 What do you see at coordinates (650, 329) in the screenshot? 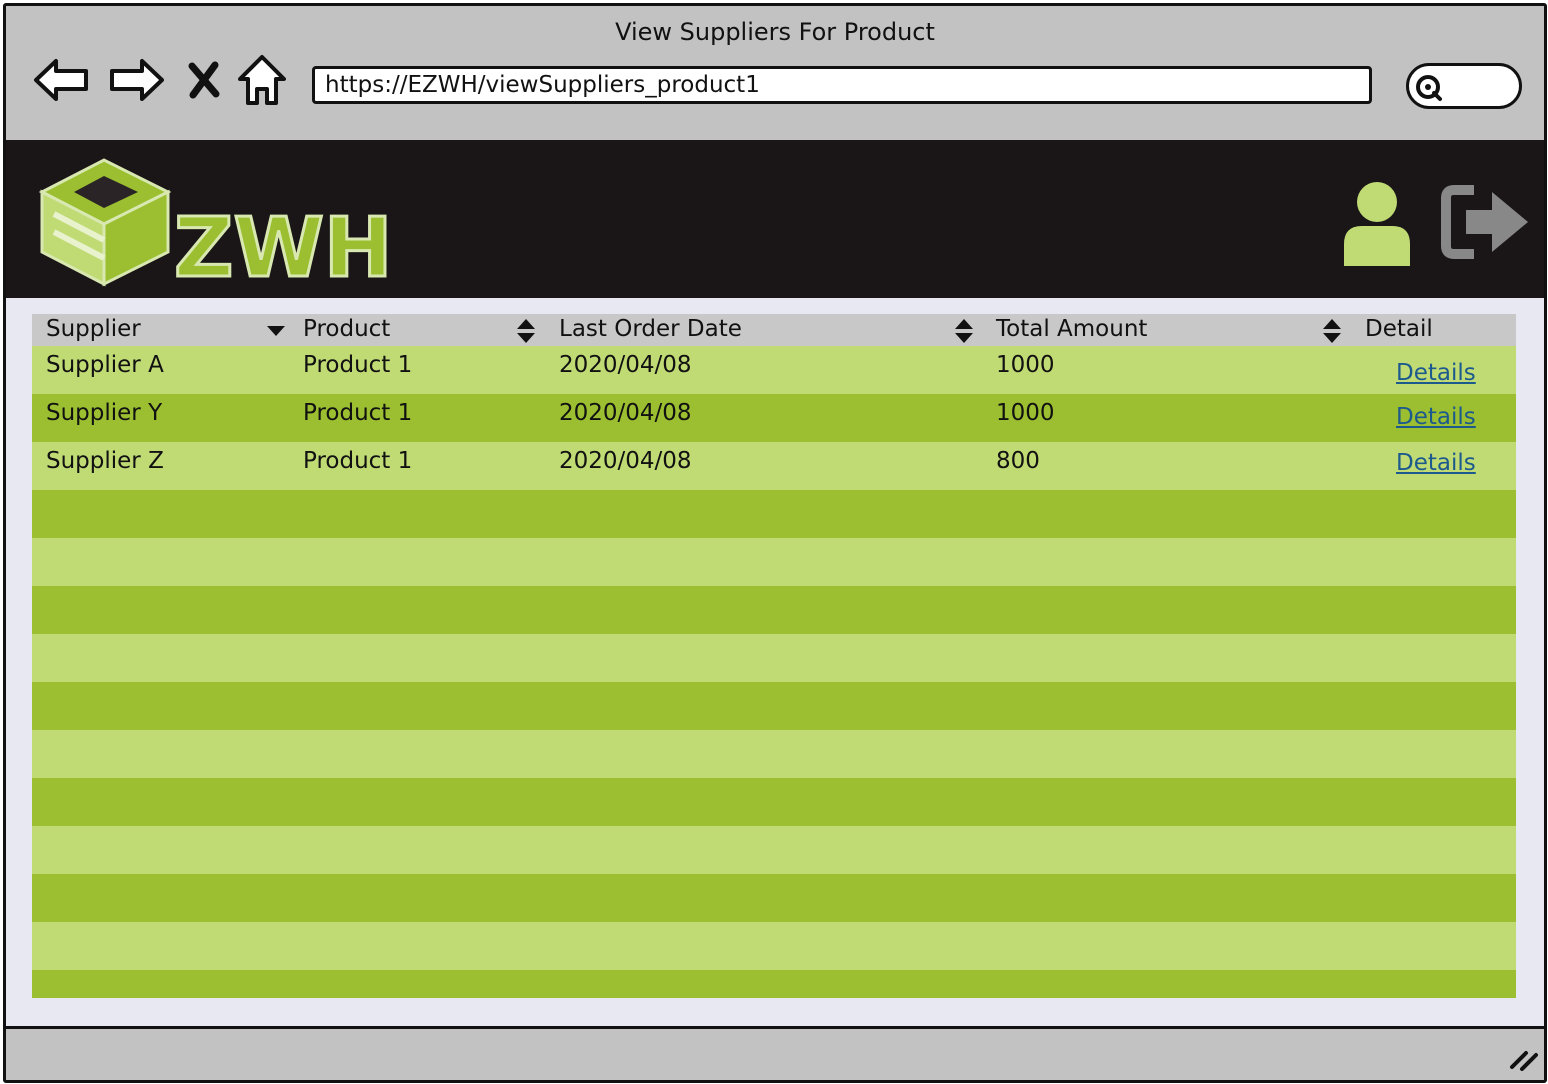
I see `column-header-last-order-date: Last Order Date` at bounding box center [650, 329].